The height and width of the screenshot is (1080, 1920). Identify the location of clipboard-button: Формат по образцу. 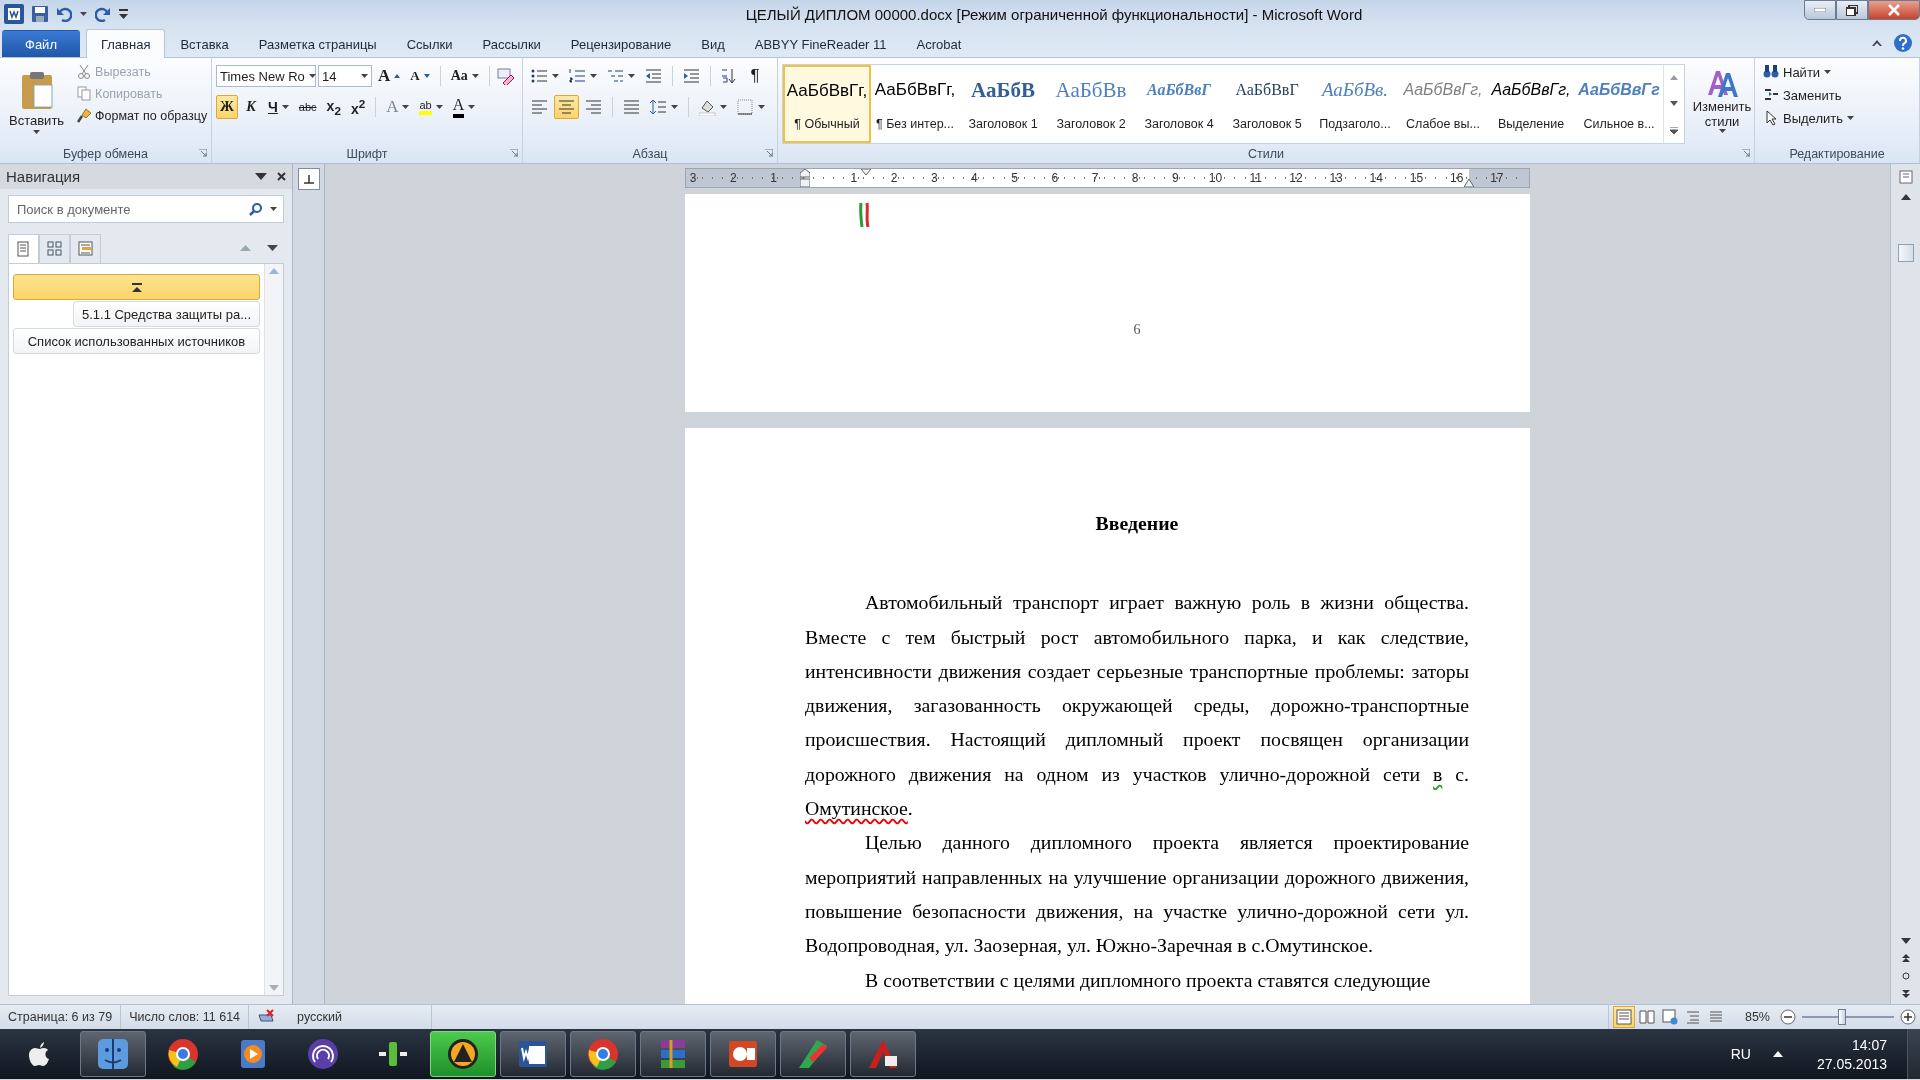
(142, 115).